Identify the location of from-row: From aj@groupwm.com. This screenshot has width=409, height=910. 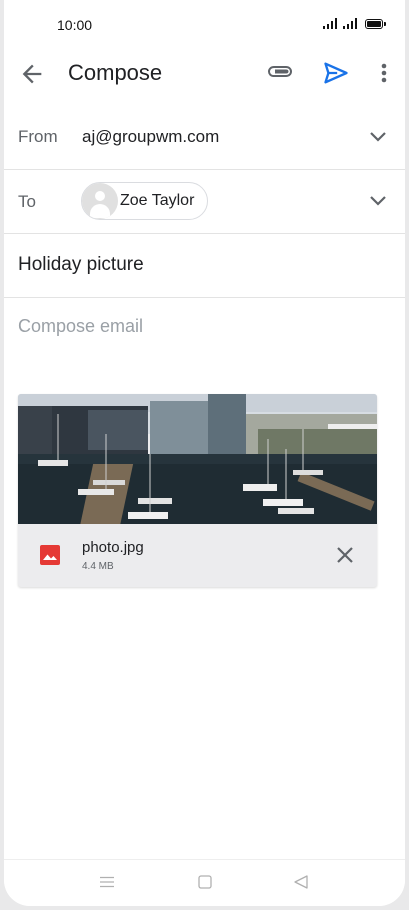
(204, 137).